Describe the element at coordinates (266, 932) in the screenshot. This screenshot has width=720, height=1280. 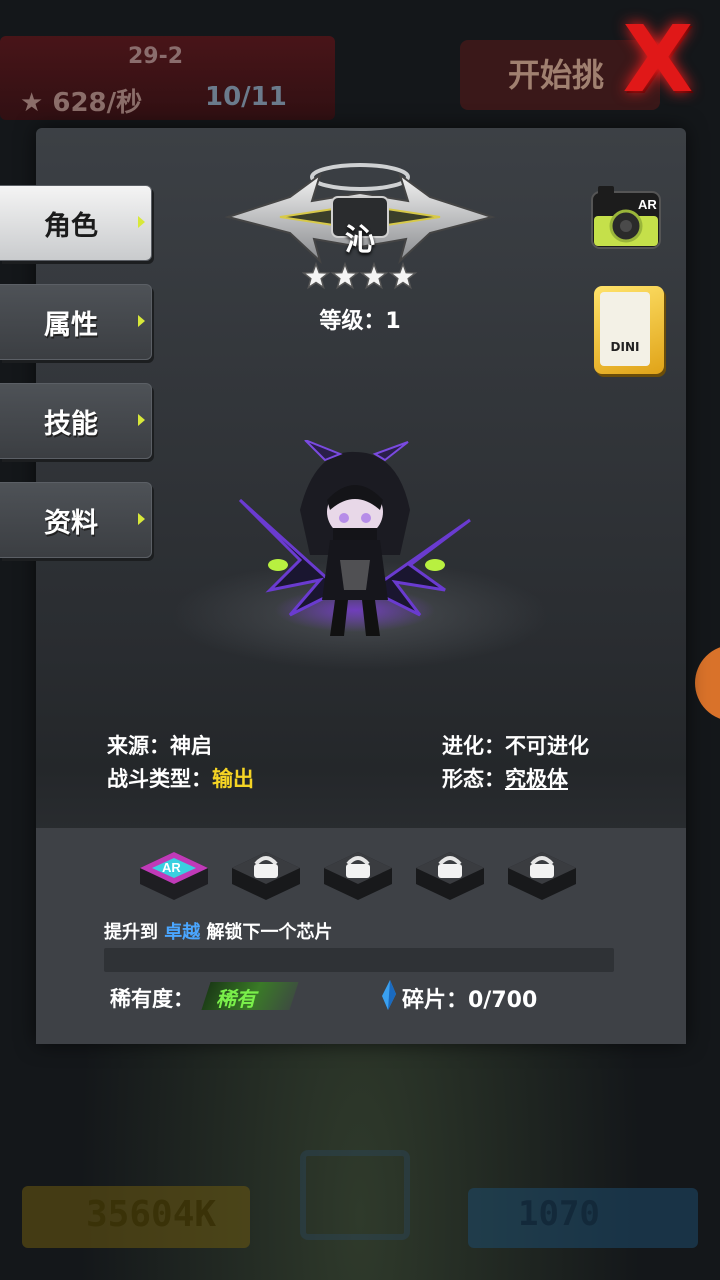
I see `unlock-suffix: 解锁下一个芯片` at that location.